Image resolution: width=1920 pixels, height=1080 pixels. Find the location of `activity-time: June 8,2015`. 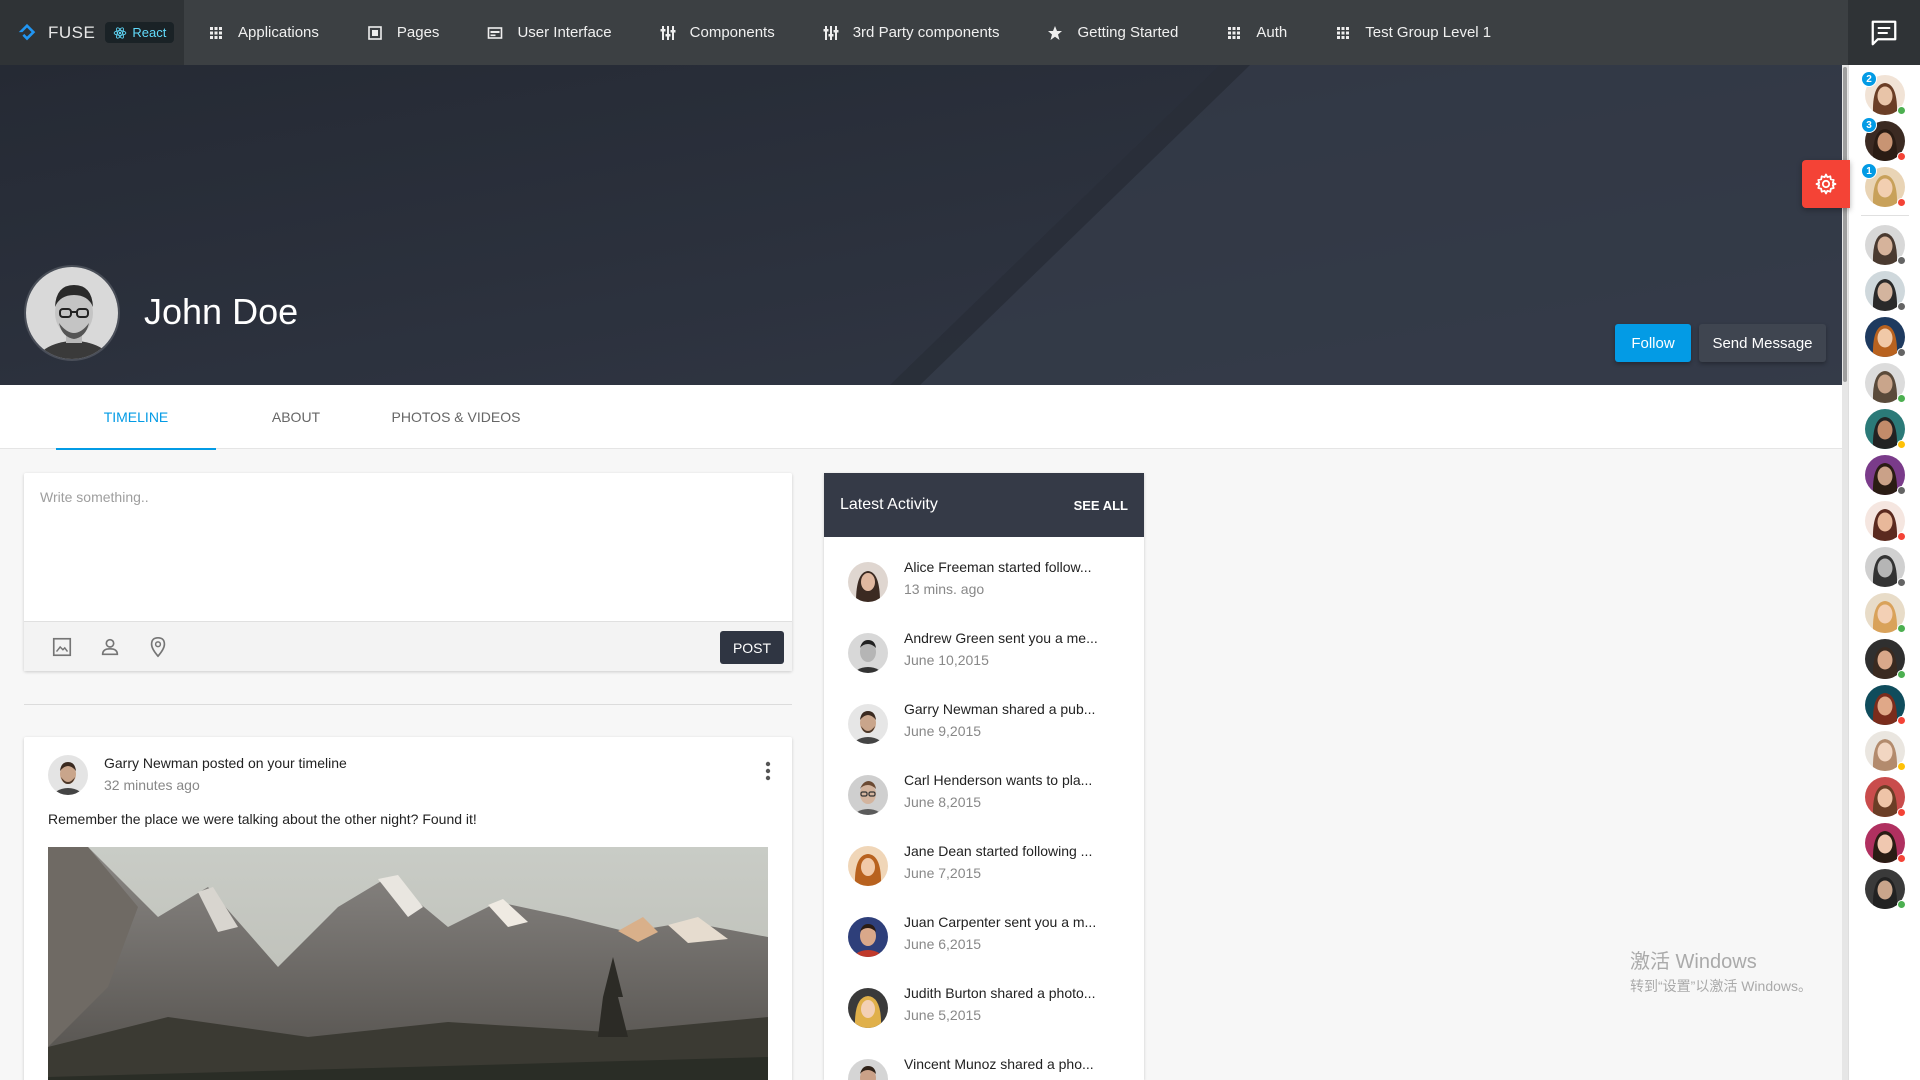

activity-time: June 8,2015 is located at coordinates (943, 802).